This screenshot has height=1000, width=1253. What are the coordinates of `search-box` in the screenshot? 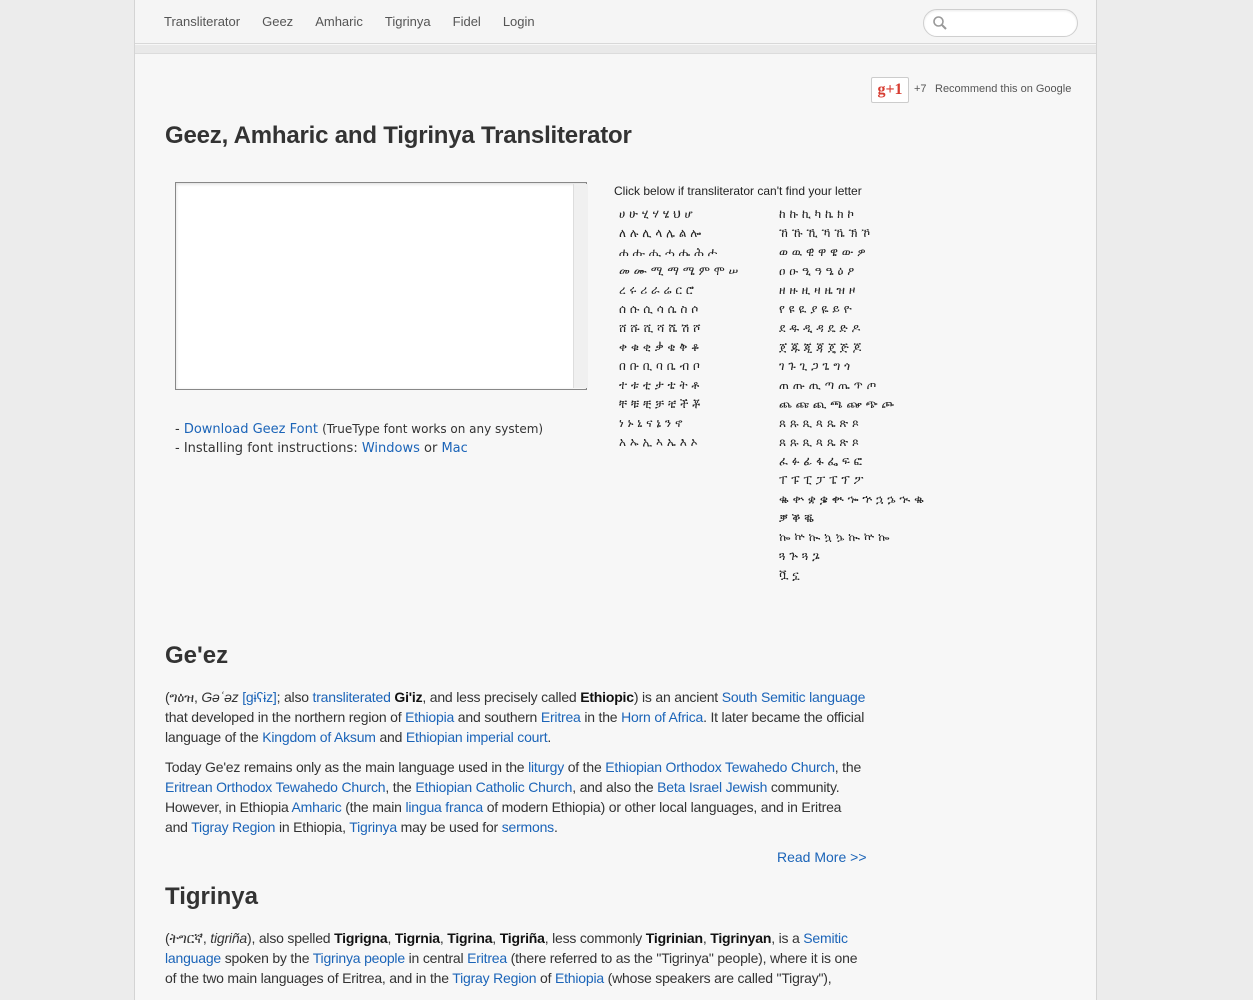 It's located at (1000, 23).